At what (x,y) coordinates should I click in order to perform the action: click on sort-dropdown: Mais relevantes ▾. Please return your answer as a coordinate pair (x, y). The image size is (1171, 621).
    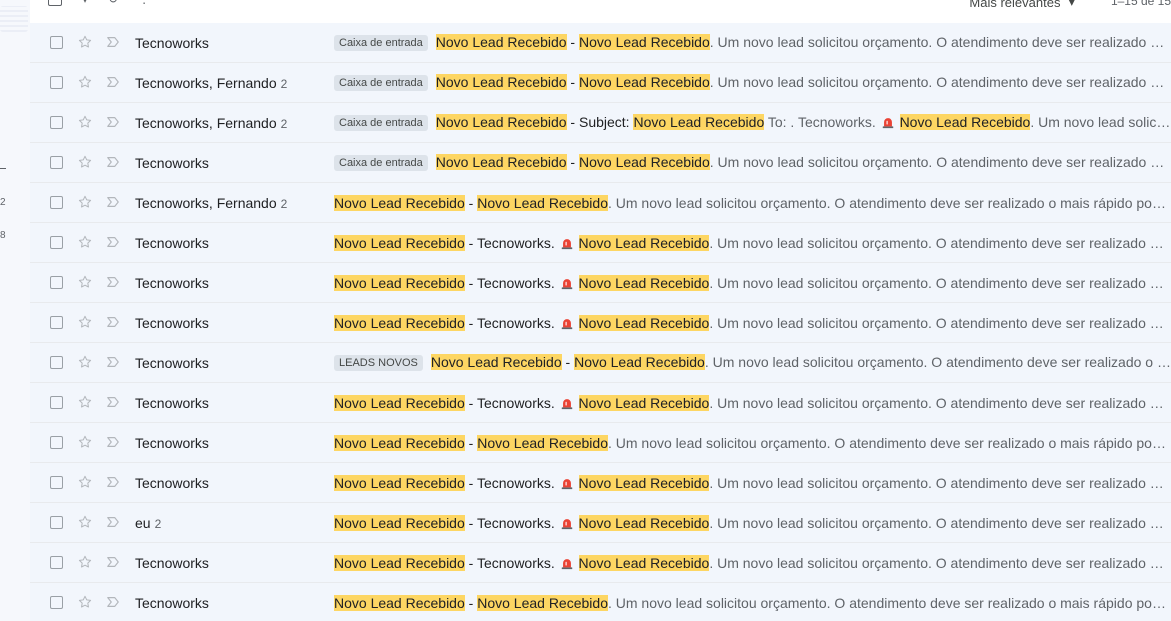
    Looking at the image, I should click on (1022, 5).